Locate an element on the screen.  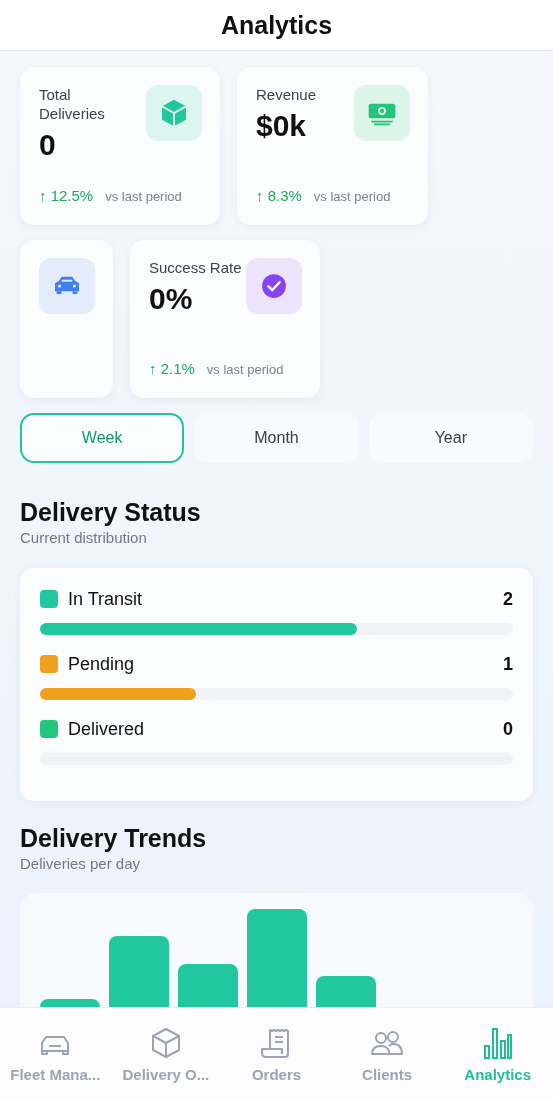
bar-chart-icon is located at coordinates (497, 1043).